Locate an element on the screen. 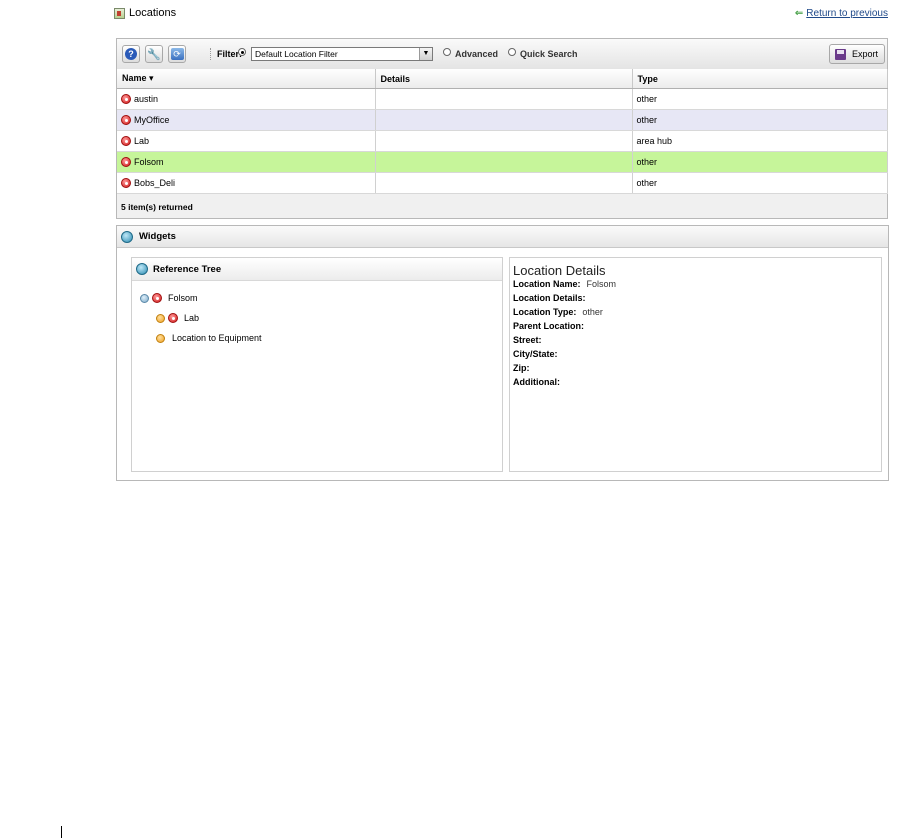 This screenshot has height=840, width=900. table-row-selected: Folsom other is located at coordinates (502, 162).